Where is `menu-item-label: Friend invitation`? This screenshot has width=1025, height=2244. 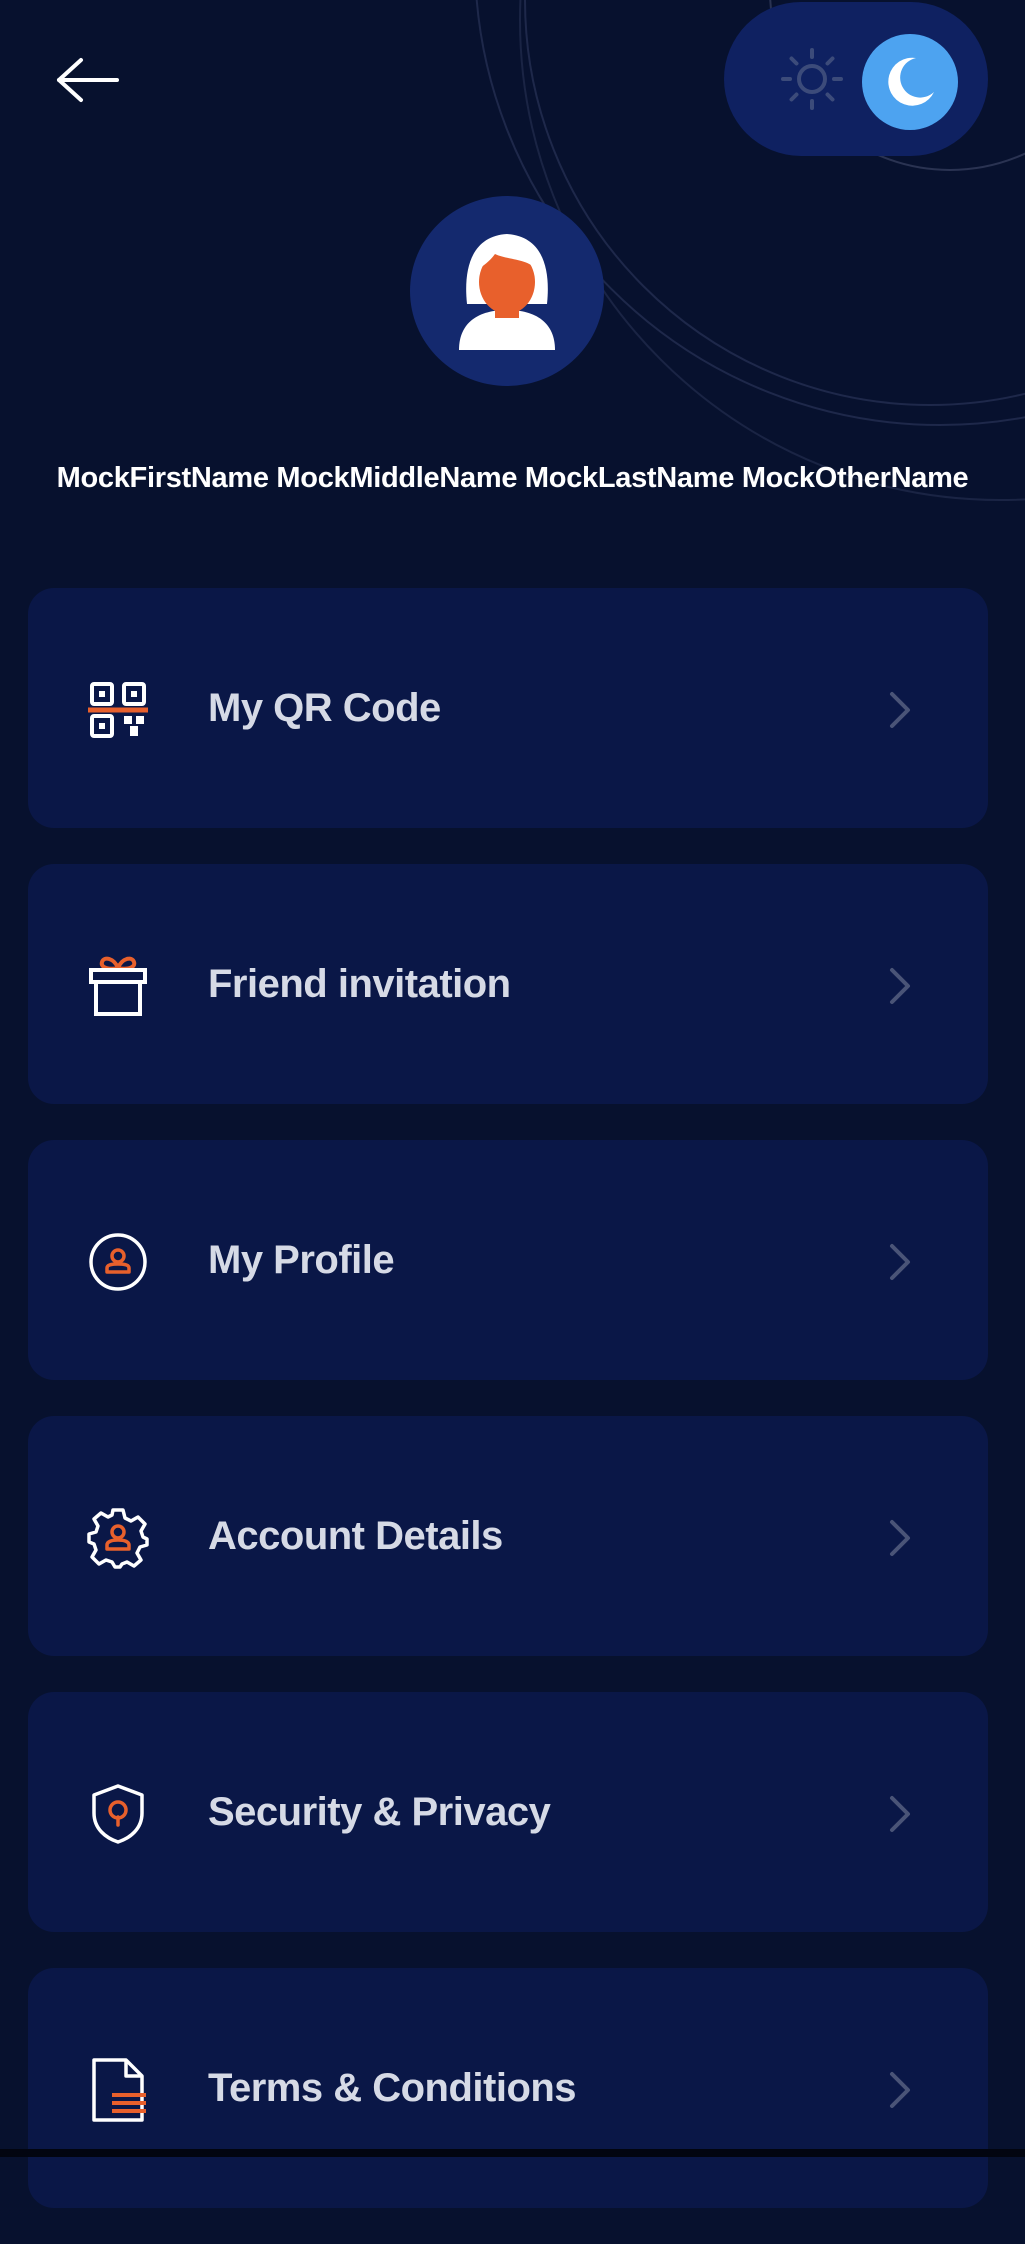 menu-item-label: Friend invitation is located at coordinates (359, 984).